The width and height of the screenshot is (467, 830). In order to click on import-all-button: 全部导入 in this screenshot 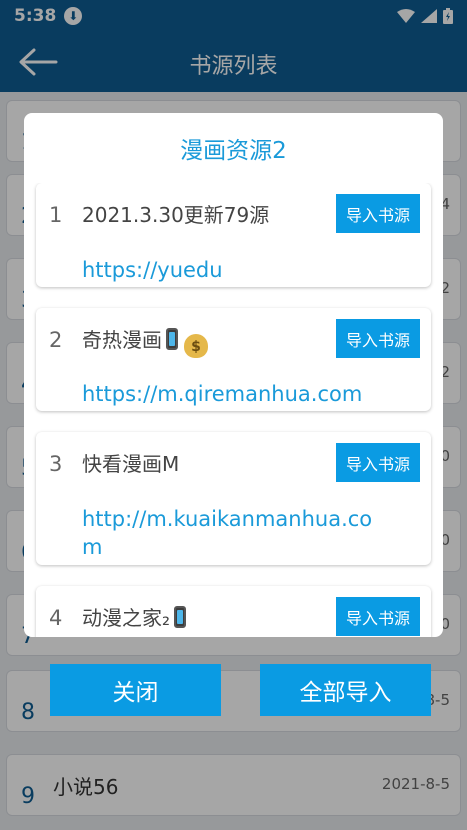, I will do `click(345, 690)`.